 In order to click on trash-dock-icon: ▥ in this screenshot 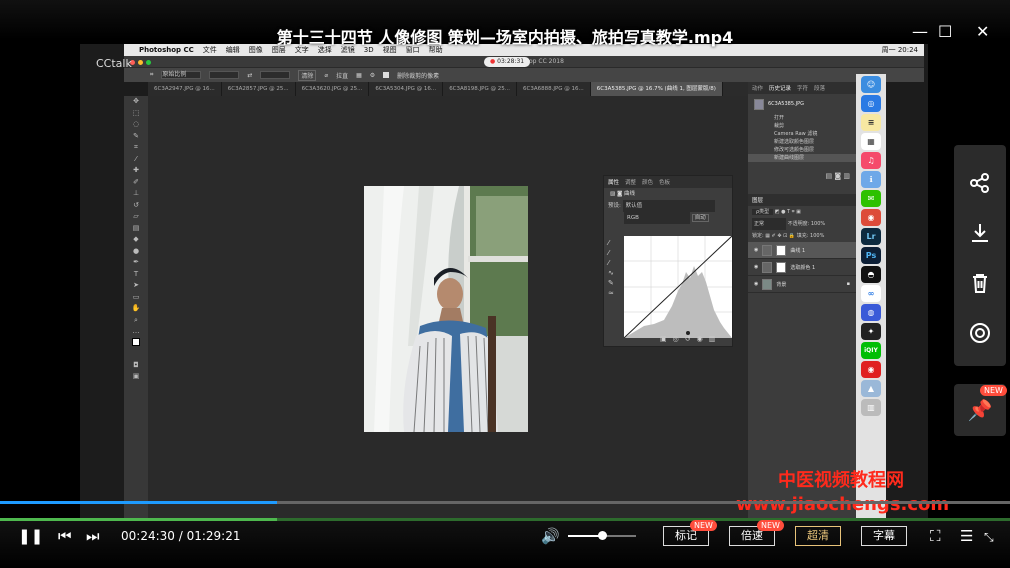, I will do `click(871, 407)`.